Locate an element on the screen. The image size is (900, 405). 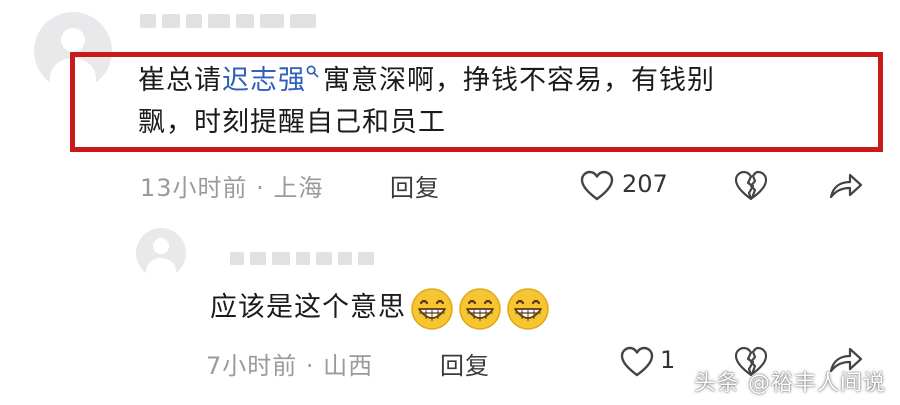
comment-text-suffix: 寓意深啊，挣钱不容易，有钱别 is located at coordinates (519, 80).